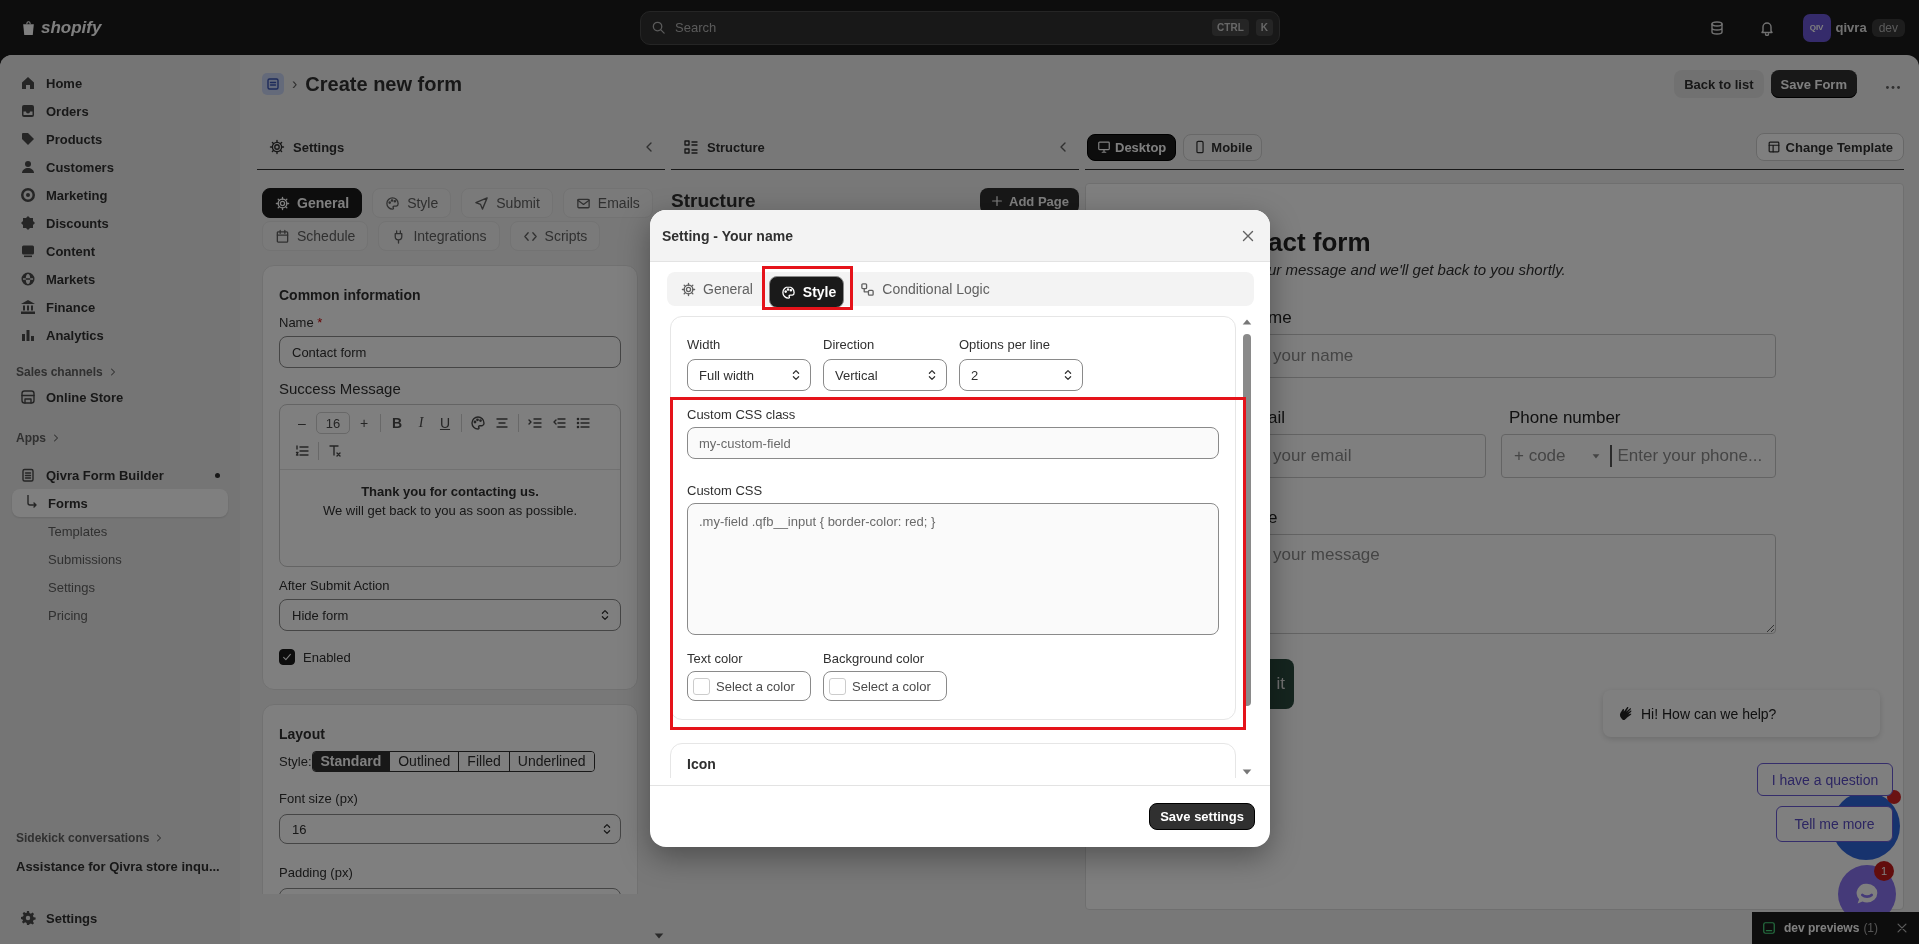 Image resolution: width=1919 pixels, height=944 pixels. I want to click on settings-tab: Submit, so click(507, 203).